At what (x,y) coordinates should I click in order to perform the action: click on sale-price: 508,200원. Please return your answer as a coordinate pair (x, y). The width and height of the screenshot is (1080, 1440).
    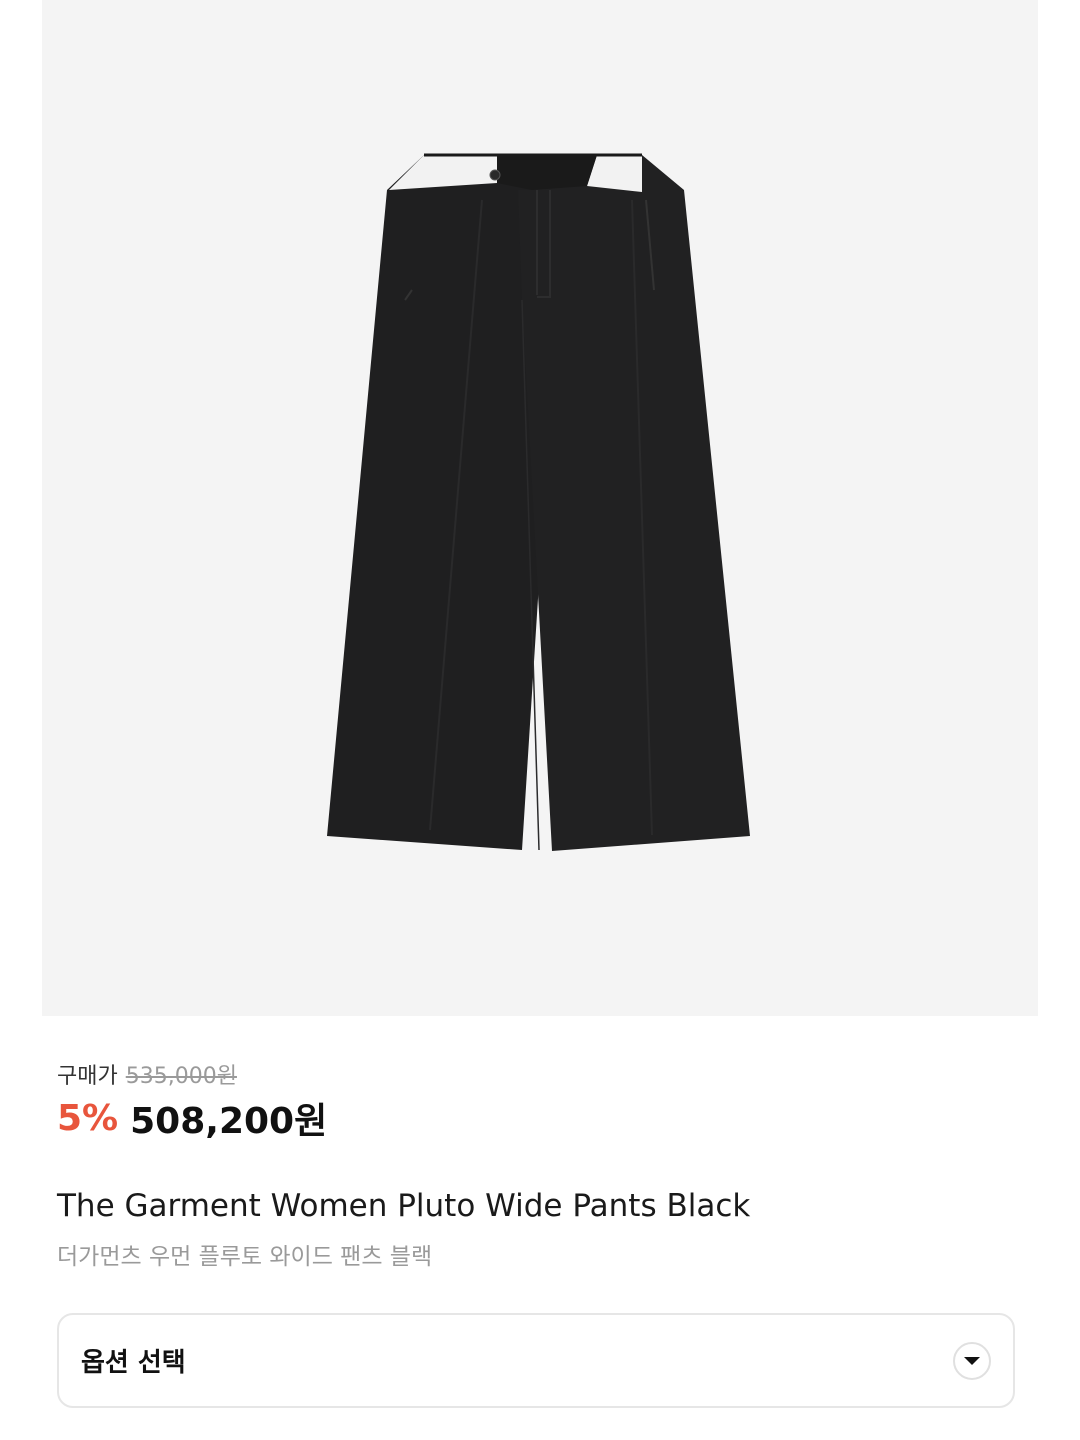
    Looking at the image, I should click on (229, 1121).